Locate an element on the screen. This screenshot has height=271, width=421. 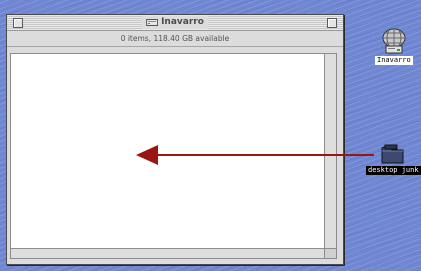
desktop-icon-label: Inavarro is located at coordinates (394, 60).